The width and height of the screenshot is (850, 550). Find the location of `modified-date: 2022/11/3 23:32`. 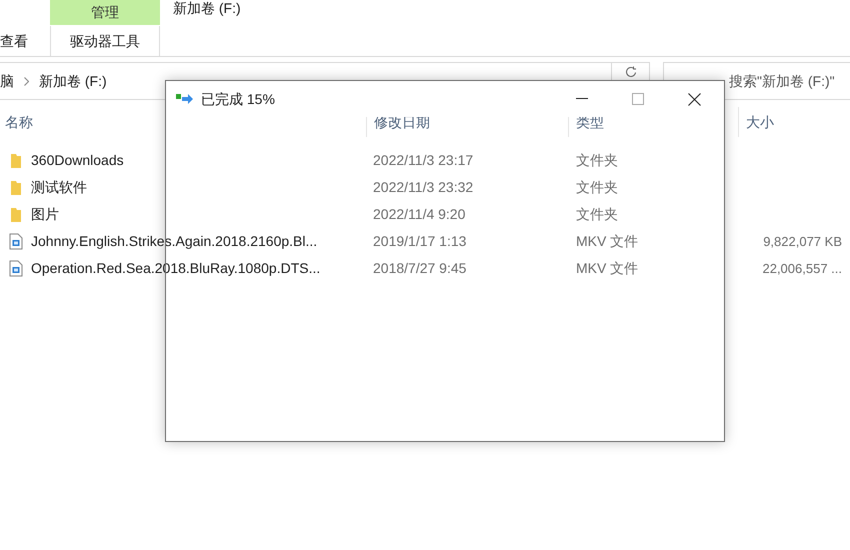

modified-date: 2022/11/3 23:32 is located at coordinates (423, 187).